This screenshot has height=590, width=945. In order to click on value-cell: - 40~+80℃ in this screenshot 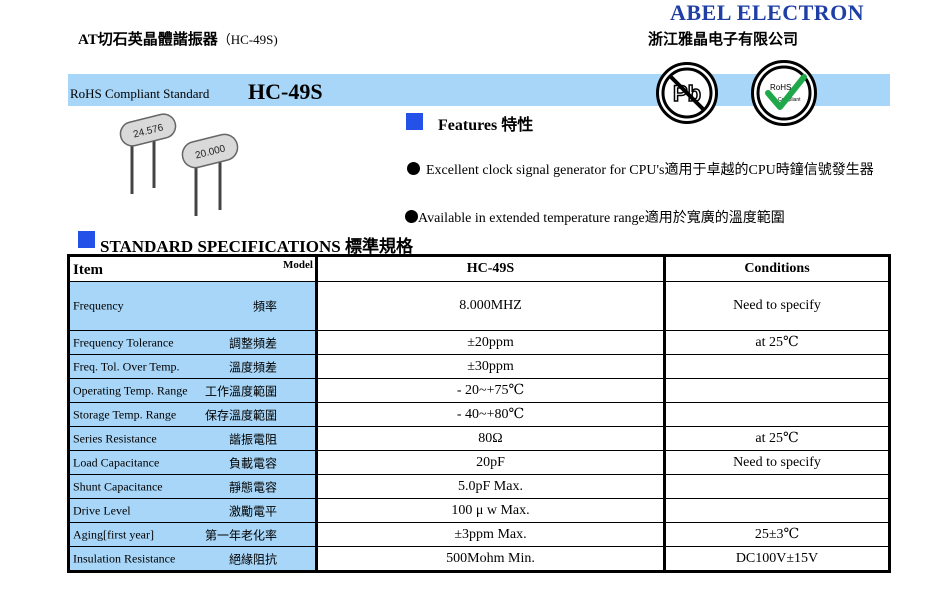, I will do `click(490, 414)`.